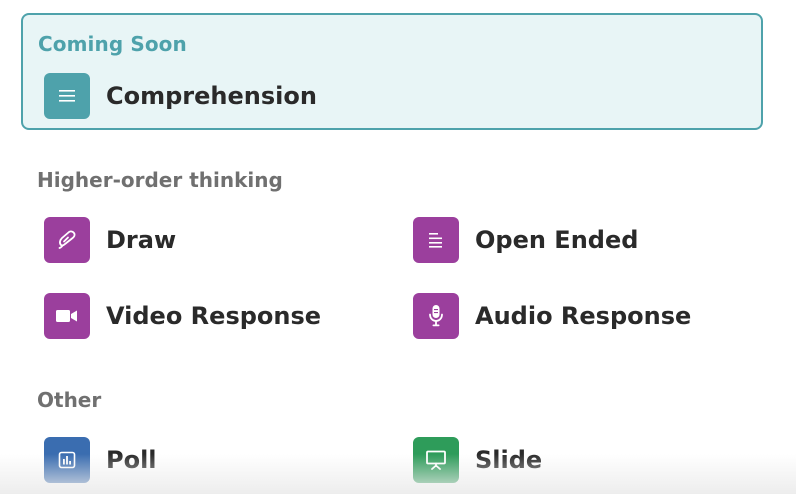 Image resolution: width=796 pixels, height=494 pixels. Describe the element at coordinates (509, 460) in the screenshot. I see `question-type-label: Slide` at that location.